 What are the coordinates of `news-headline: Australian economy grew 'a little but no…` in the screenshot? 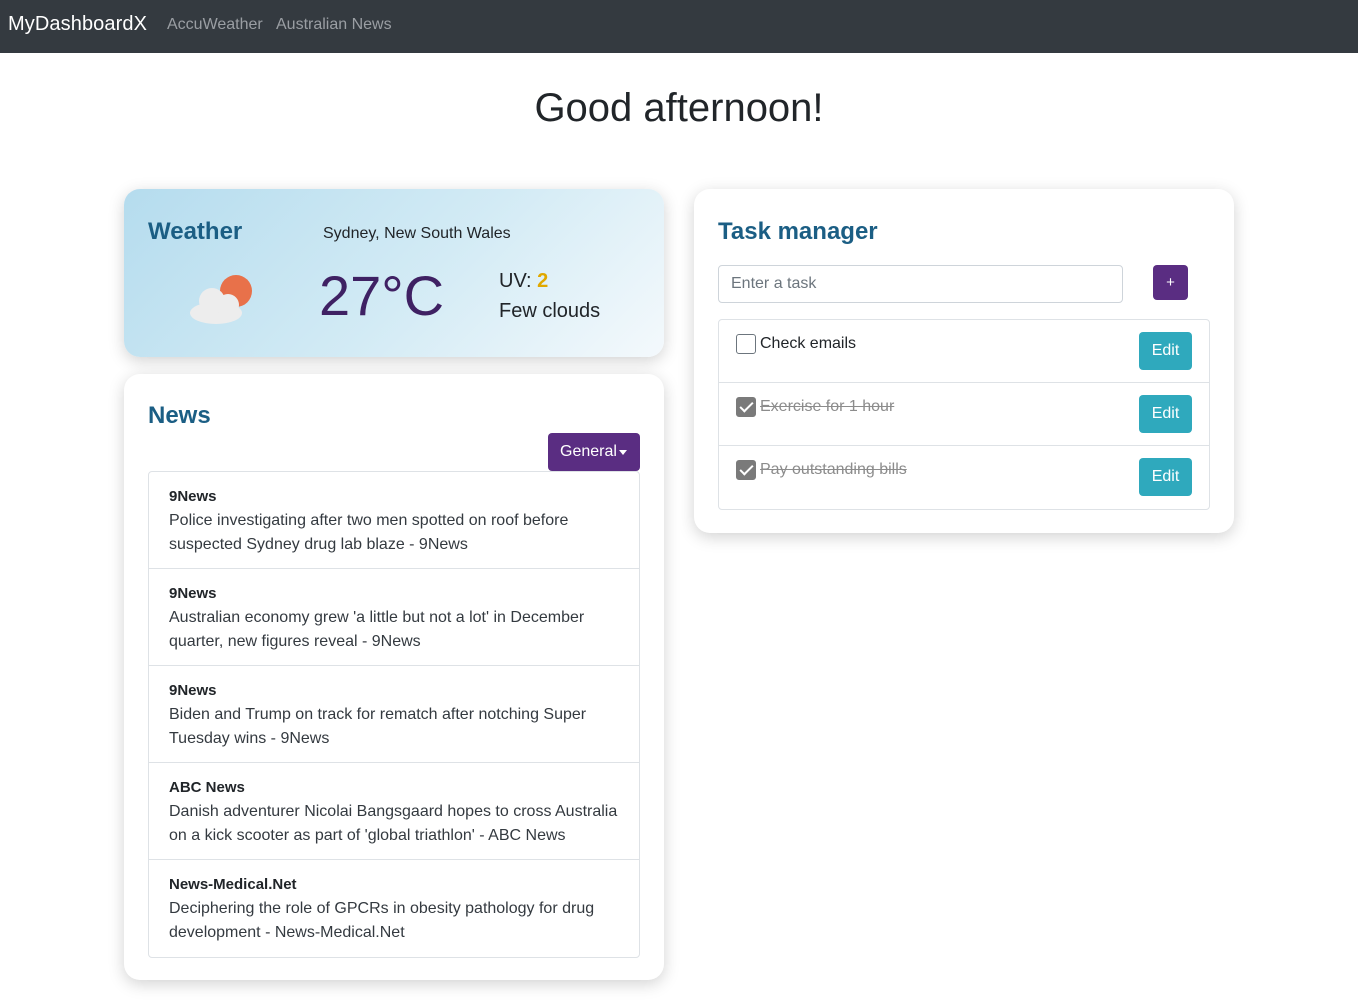 It's located at (394, 630).